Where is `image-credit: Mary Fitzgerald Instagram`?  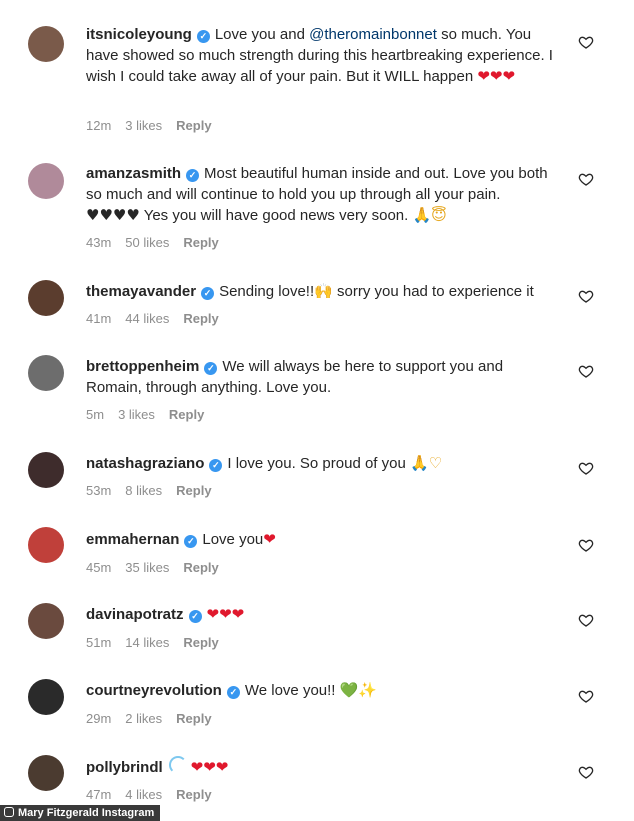
image-credit: Mary Fitzgerald Instagram is located at coordinates (80, 813).